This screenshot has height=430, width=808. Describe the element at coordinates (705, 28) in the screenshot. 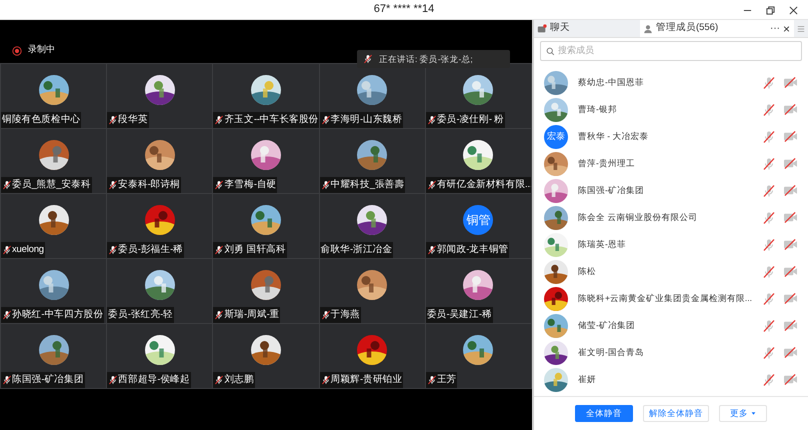

I see `panel-tab: 管理成员(556)` at that location.